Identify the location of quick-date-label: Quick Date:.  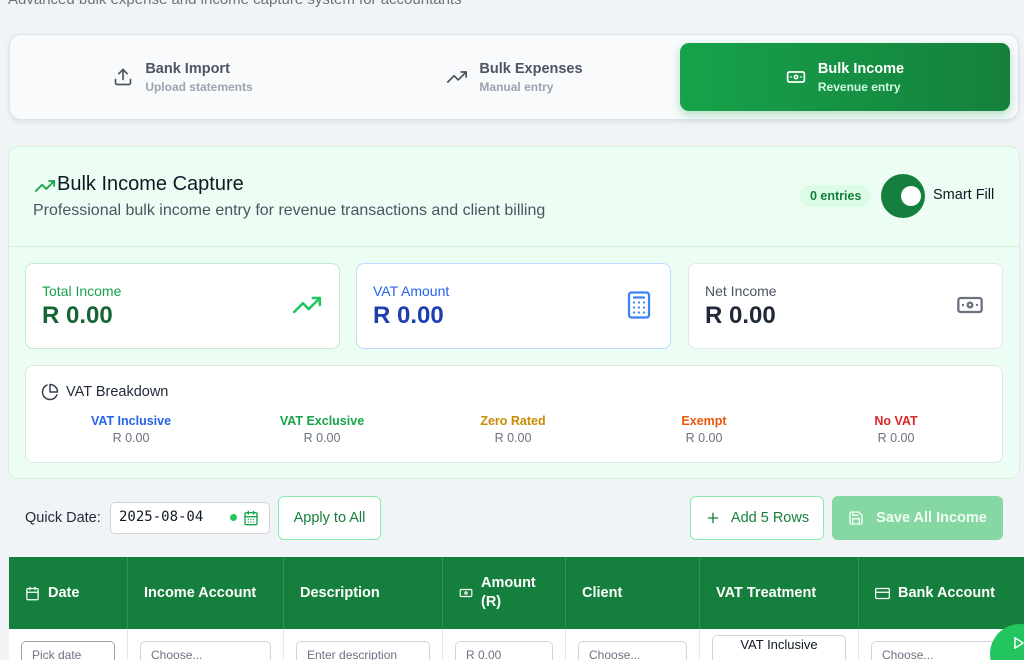
(63, 518).